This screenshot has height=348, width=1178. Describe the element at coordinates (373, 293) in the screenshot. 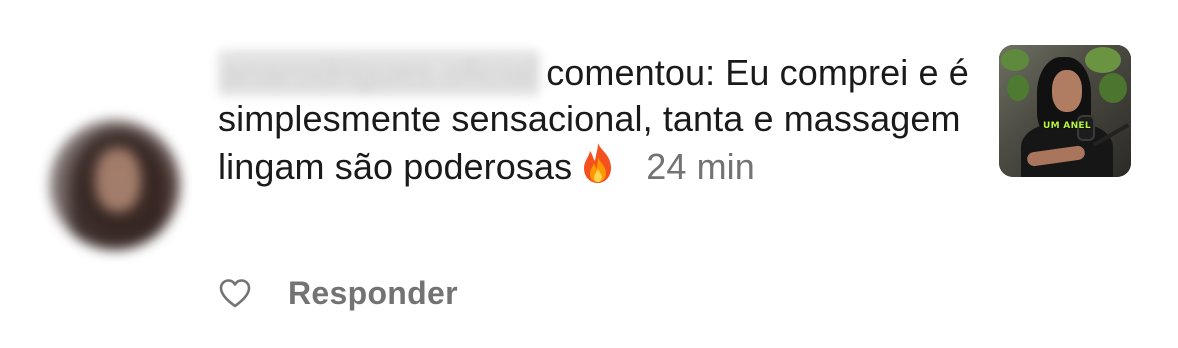

I see `reply-button: Responder` at that location.